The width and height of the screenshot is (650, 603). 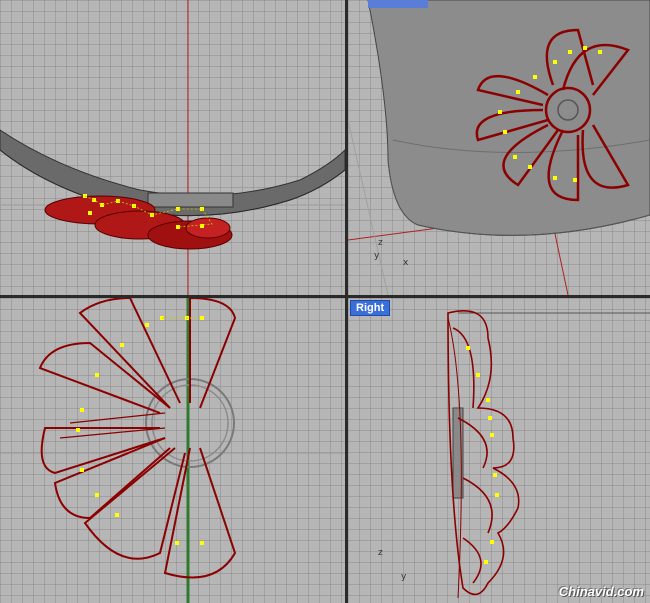 What do you see at coordinates (482, 455) in the screenshot?
I see `control-points` at bounding box center [482, 455].